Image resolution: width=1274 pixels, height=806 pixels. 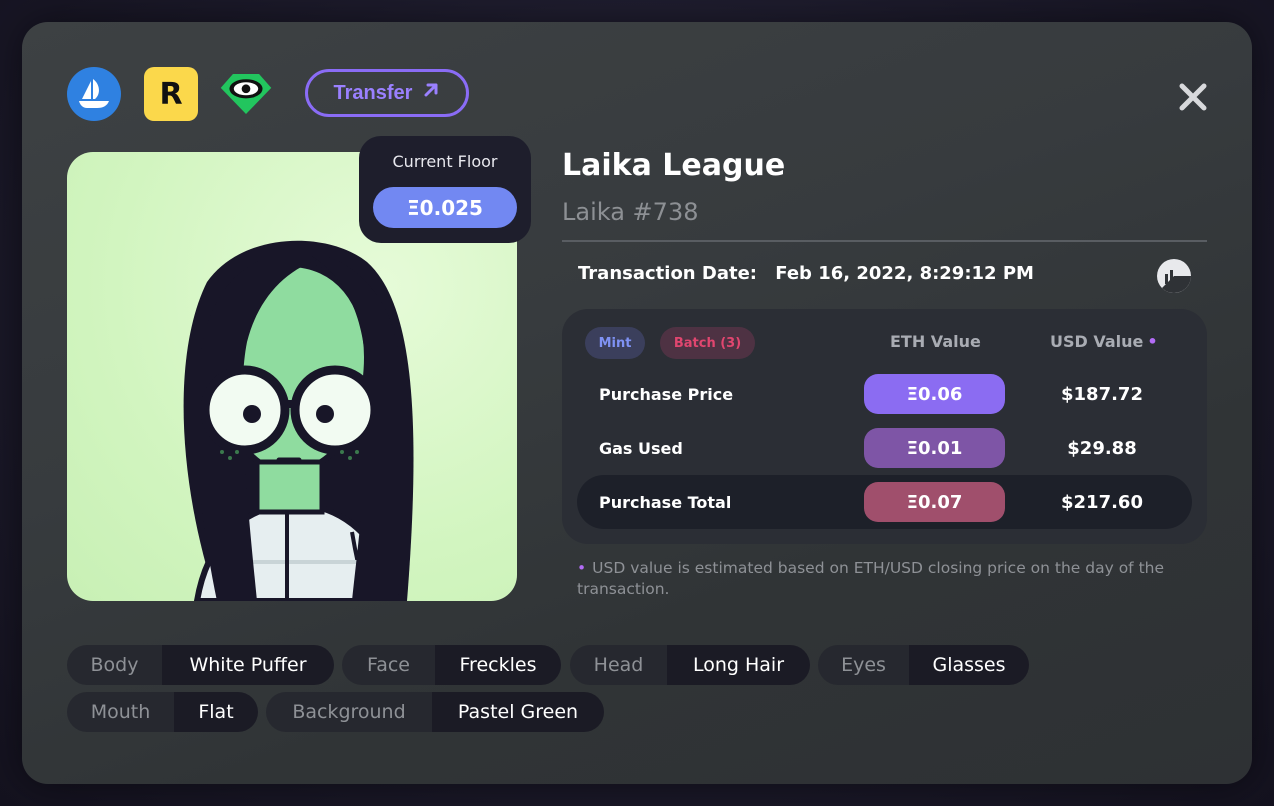 I want to click on gas-used-usd: $29.88, so click(x=1102, y=448).